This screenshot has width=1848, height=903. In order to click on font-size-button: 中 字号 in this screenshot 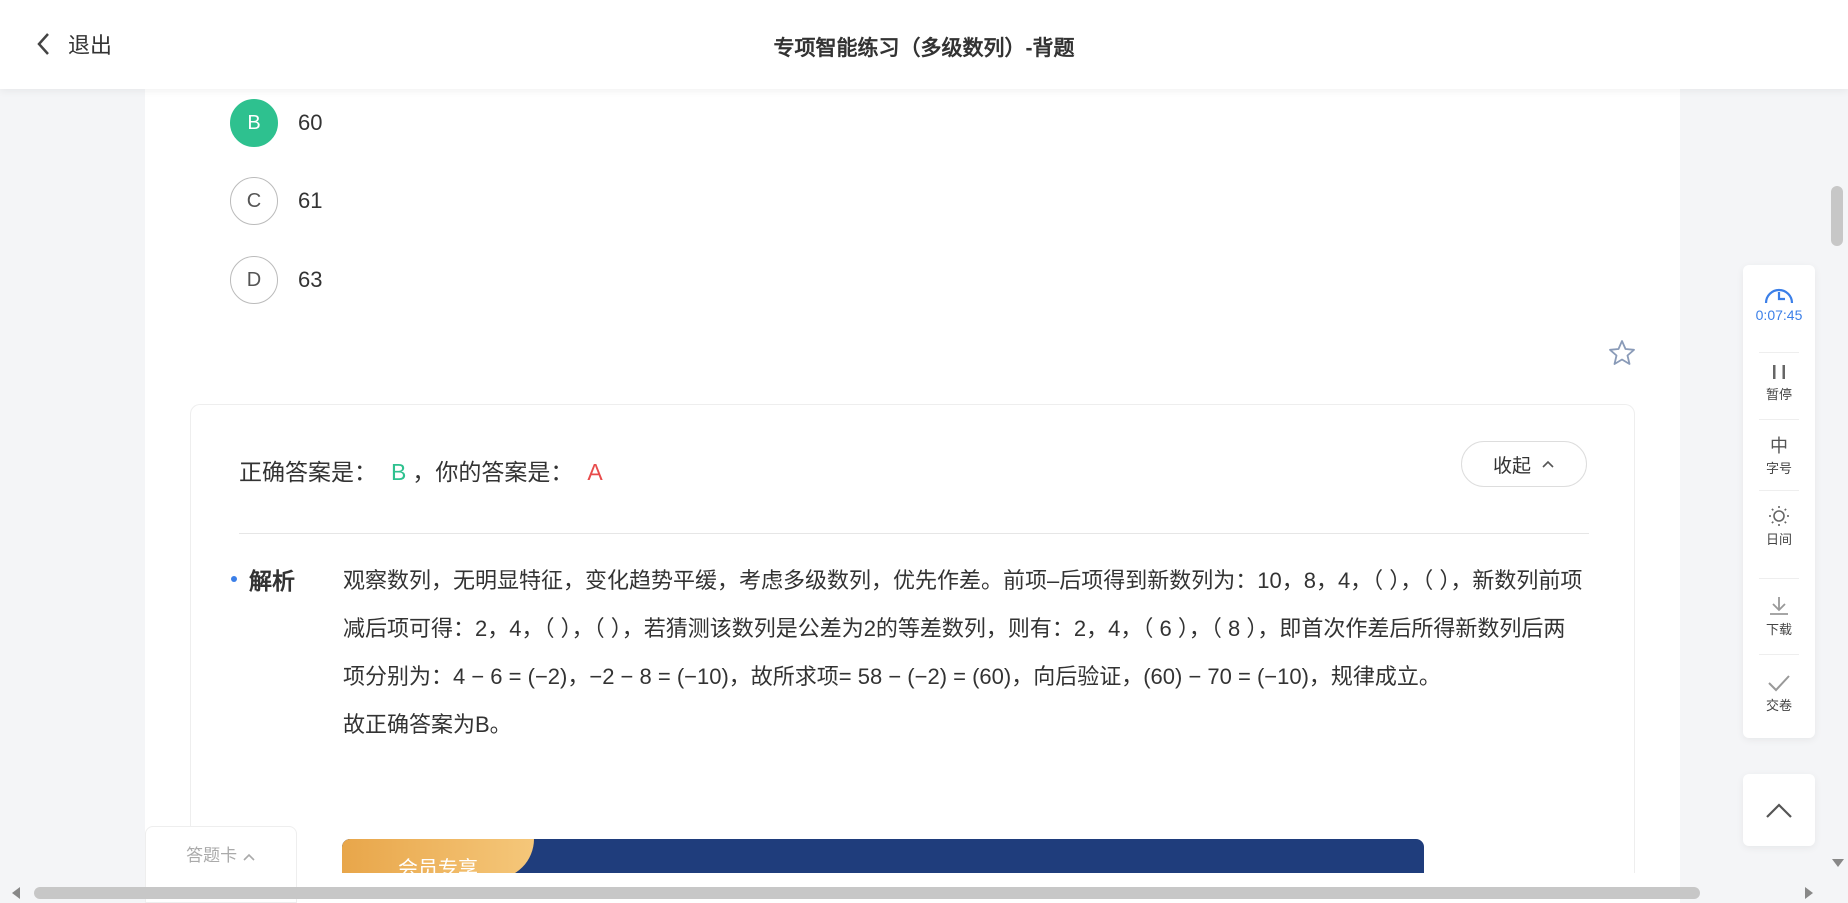, I will do `click(1779, 454)`.